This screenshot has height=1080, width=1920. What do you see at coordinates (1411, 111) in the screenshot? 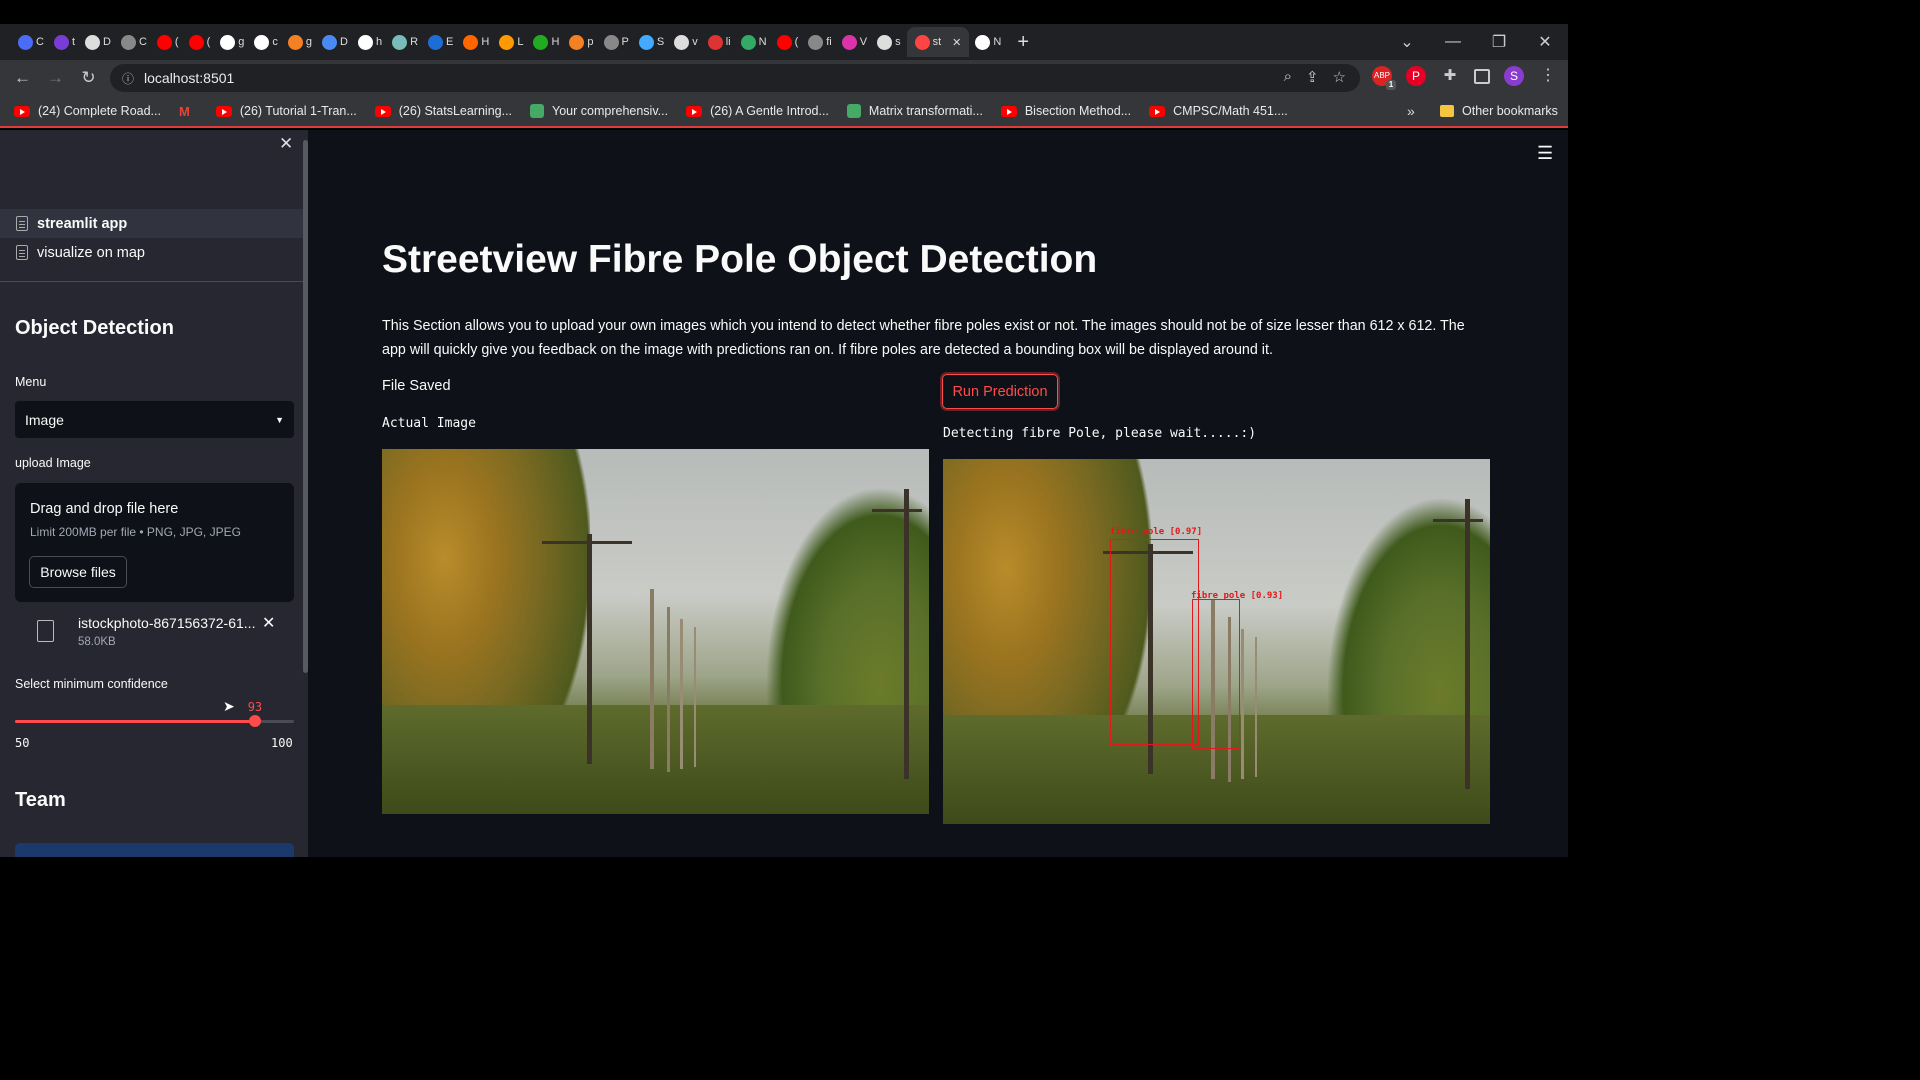
I see `more-bookmarks-button: »` at bounding box center [1411, 111].